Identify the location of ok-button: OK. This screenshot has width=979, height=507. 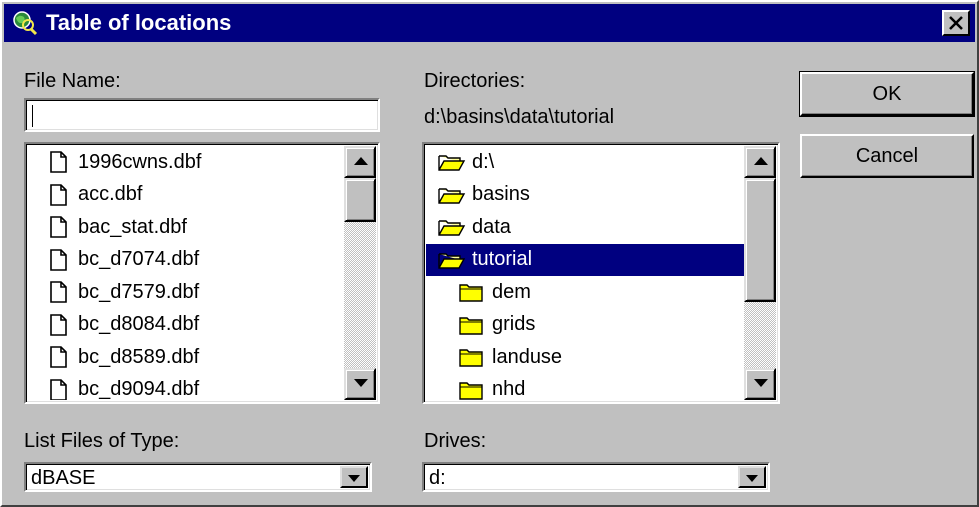
(887, 94).